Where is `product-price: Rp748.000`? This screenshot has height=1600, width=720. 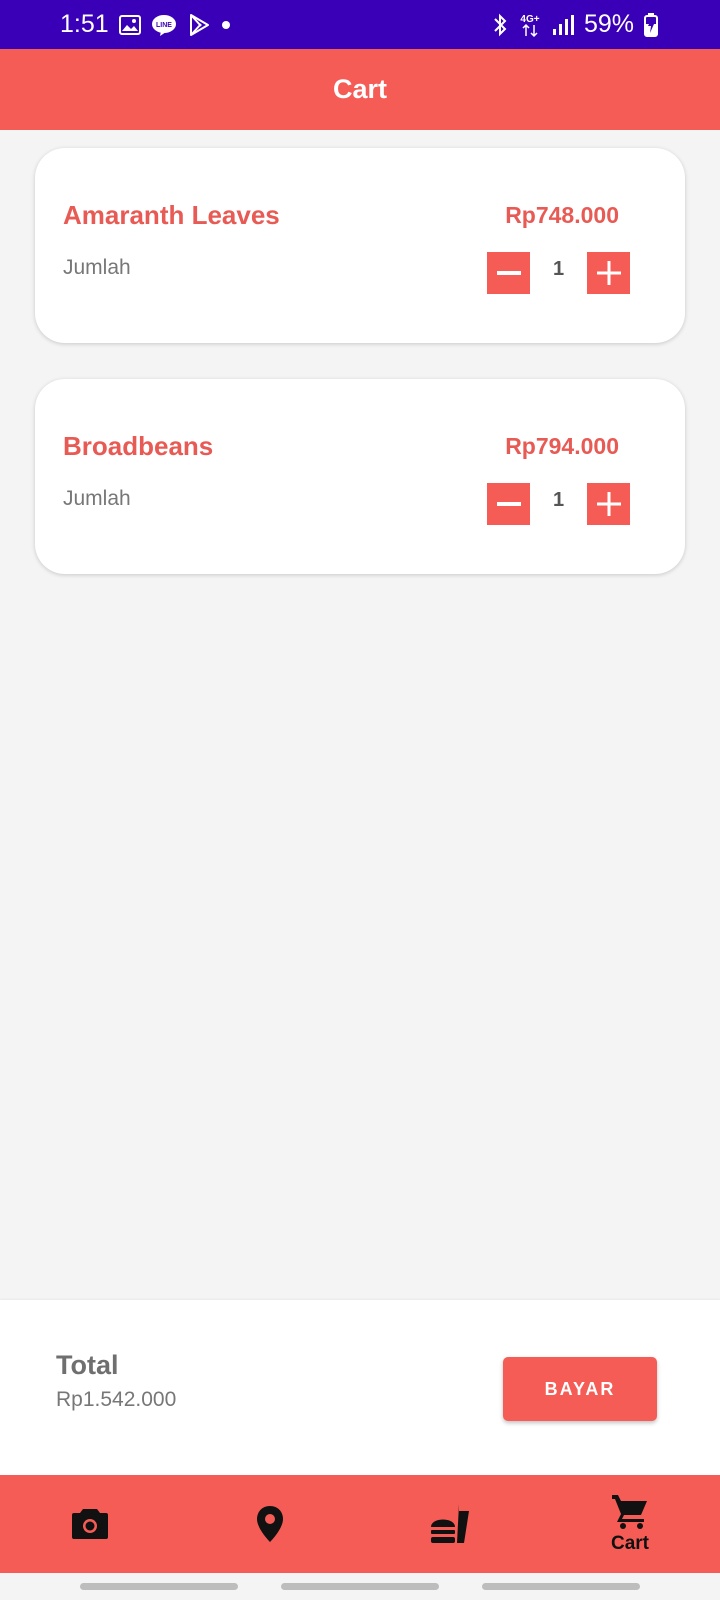 product-price: Rp748.000 is located at coordinates (562, 215).